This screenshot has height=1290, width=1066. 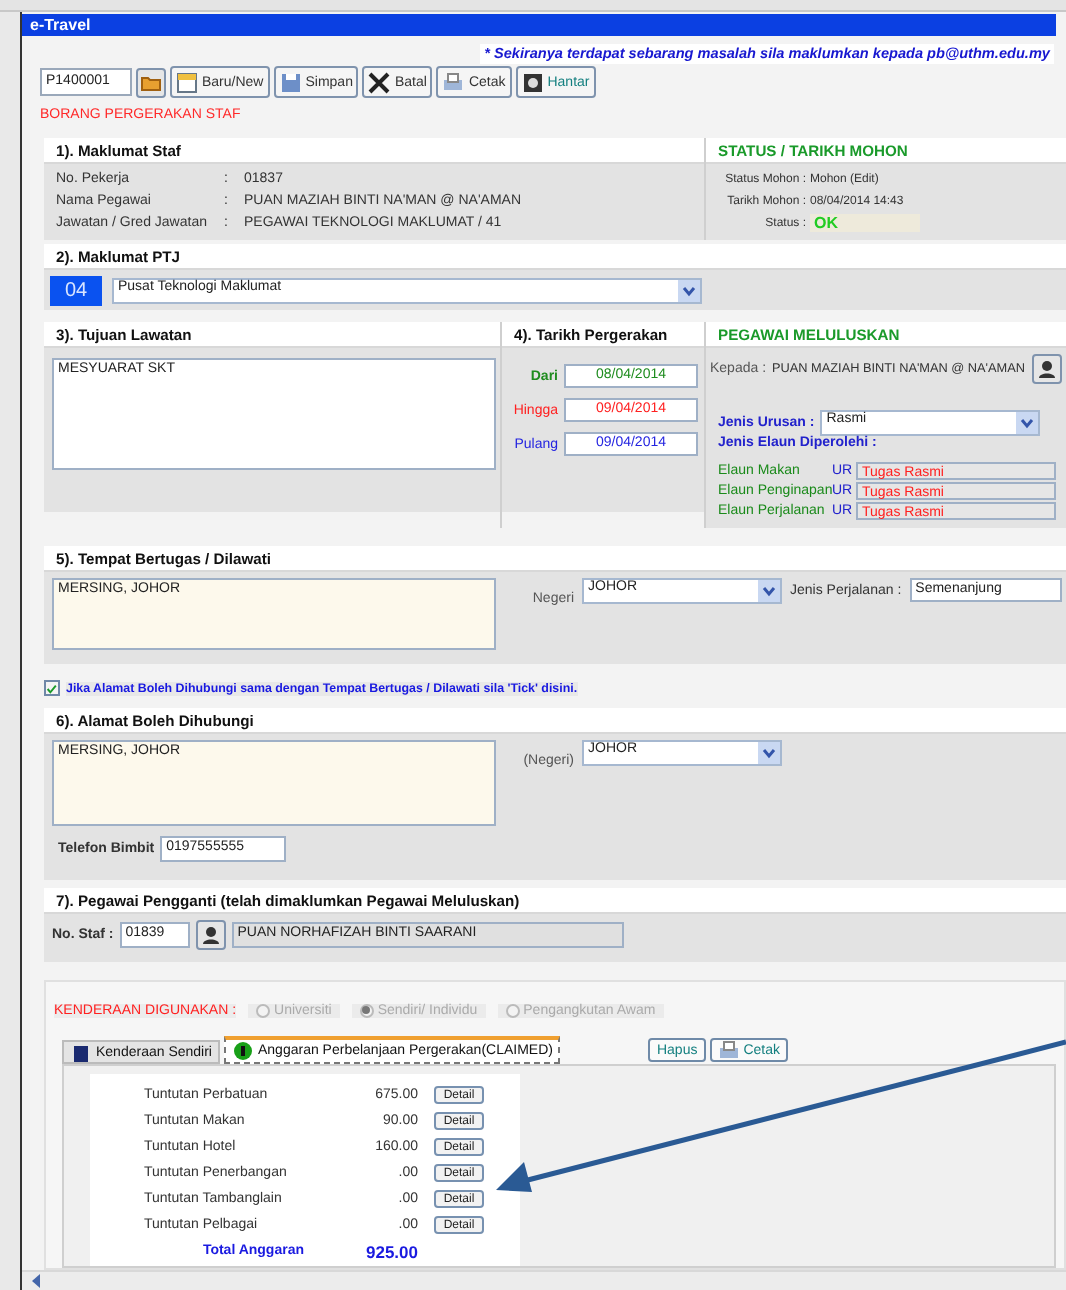 What do you see at coordinates (52, 688) in the screenshot?
I see `checkbox` at bounding box center [52, 688].